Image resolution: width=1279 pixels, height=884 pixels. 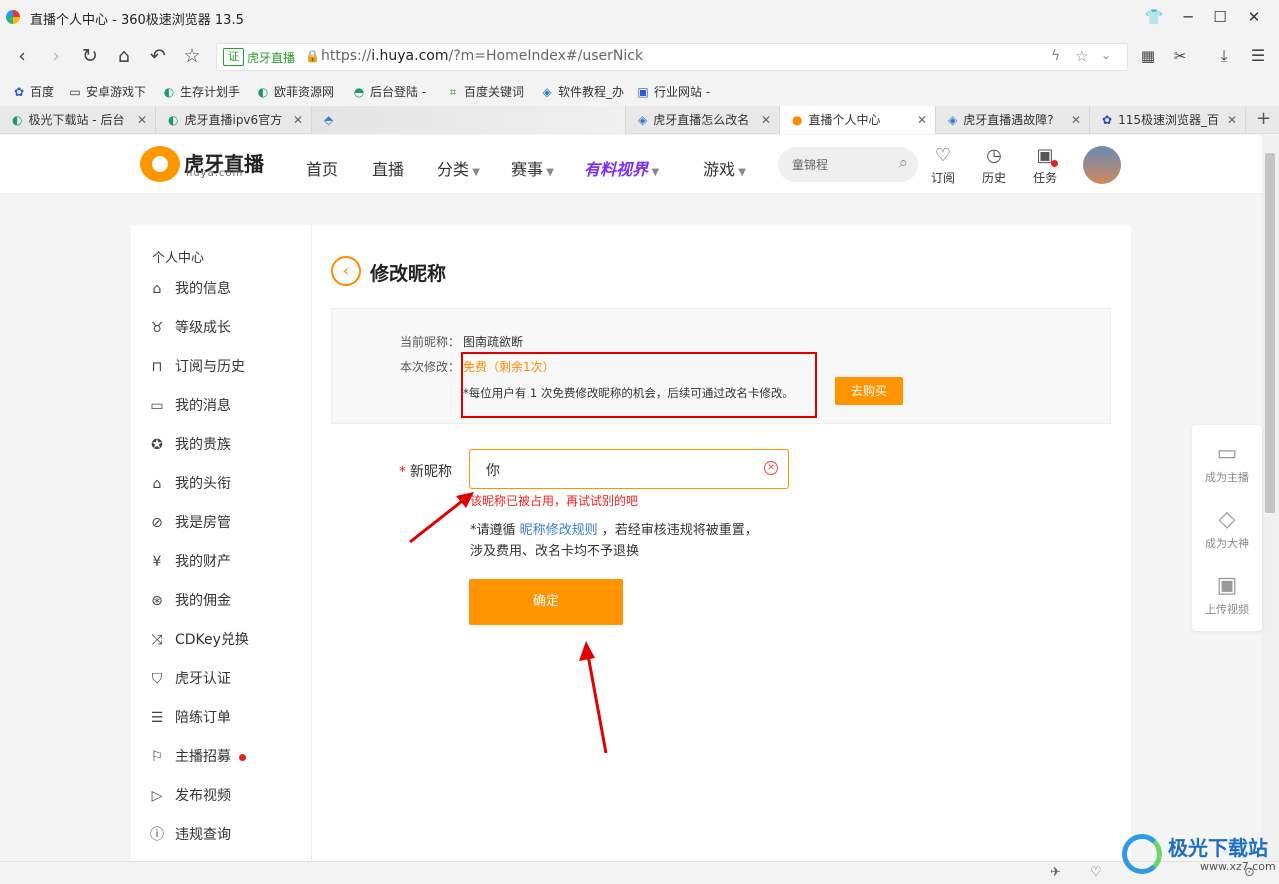 What do you see at coordinates (228, 718) in the screenshot?
I see `sidebar-item-orders: ☰ 陪练订单` at bounding box center [228, 718].